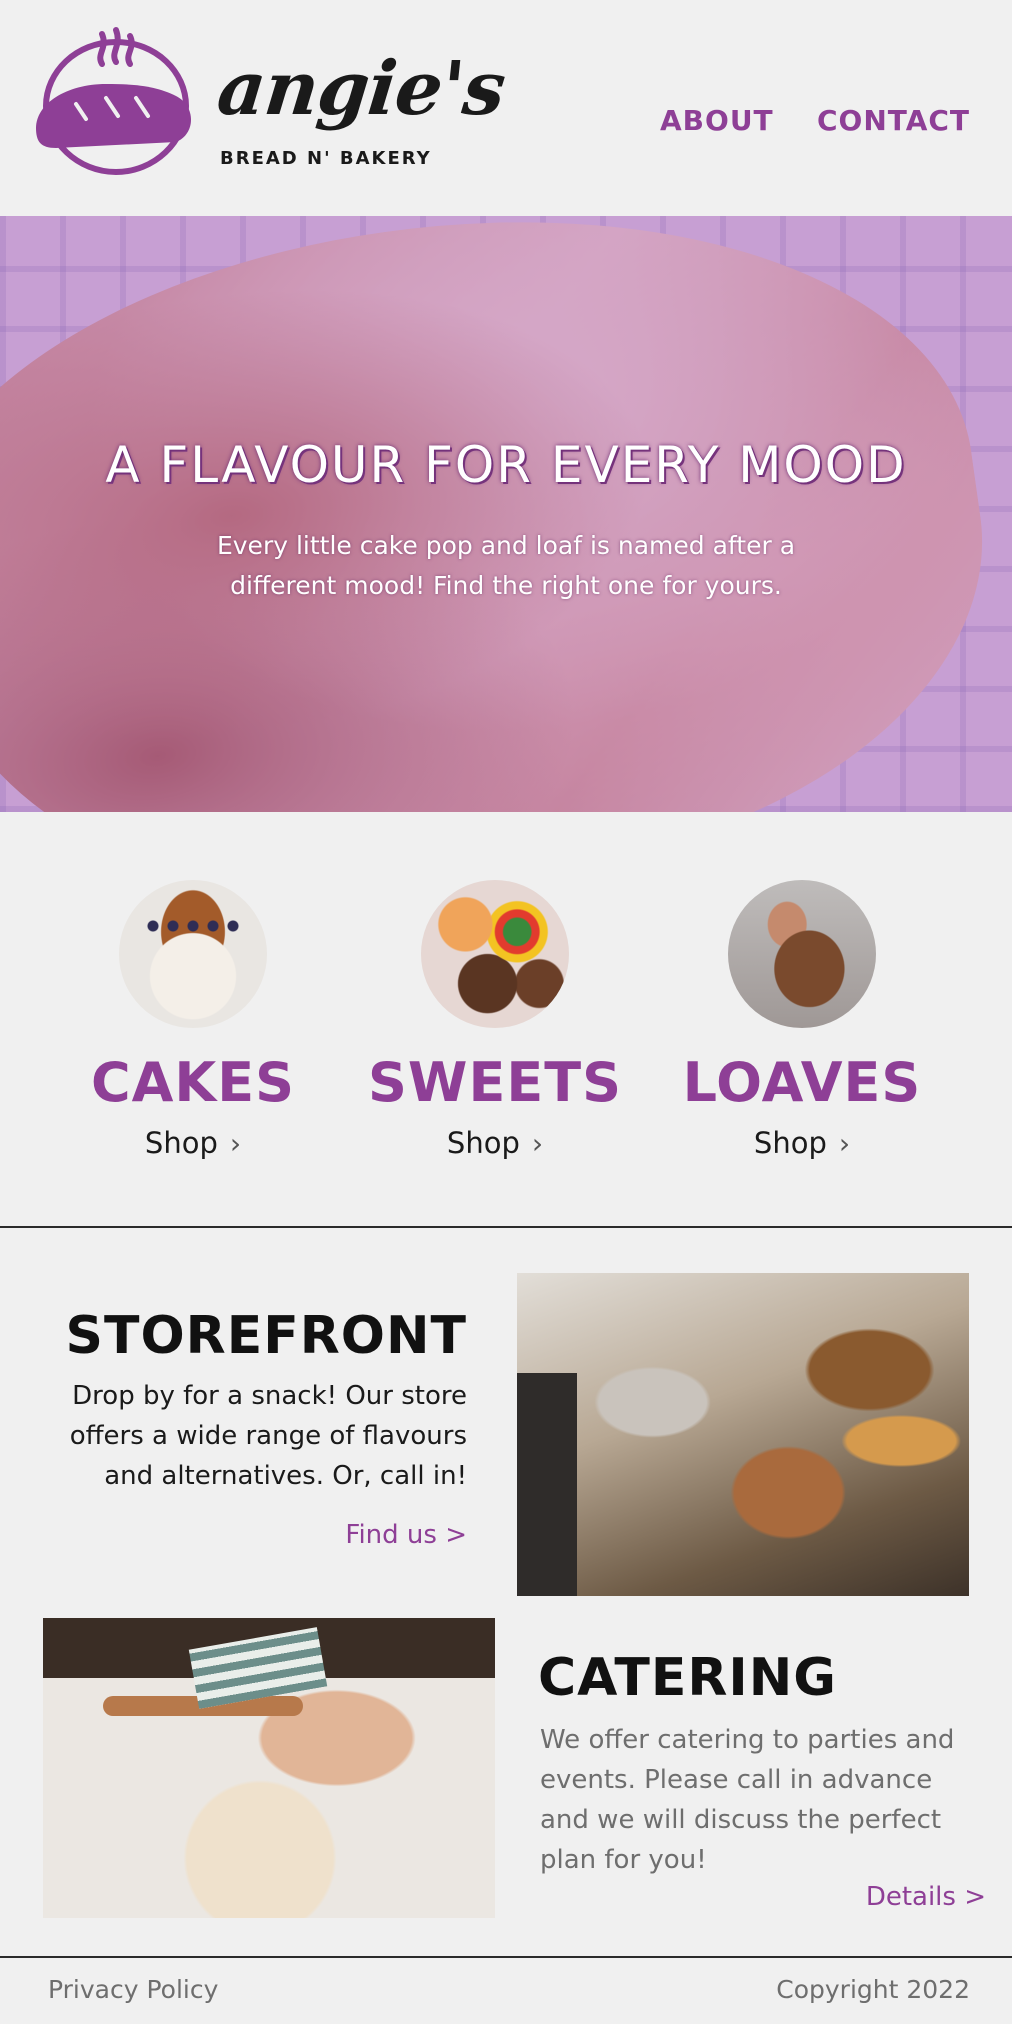 This screenshot has width=1012, height=2024. I want to click on storefront-title: STOREFRONT, so click(266, 1336).